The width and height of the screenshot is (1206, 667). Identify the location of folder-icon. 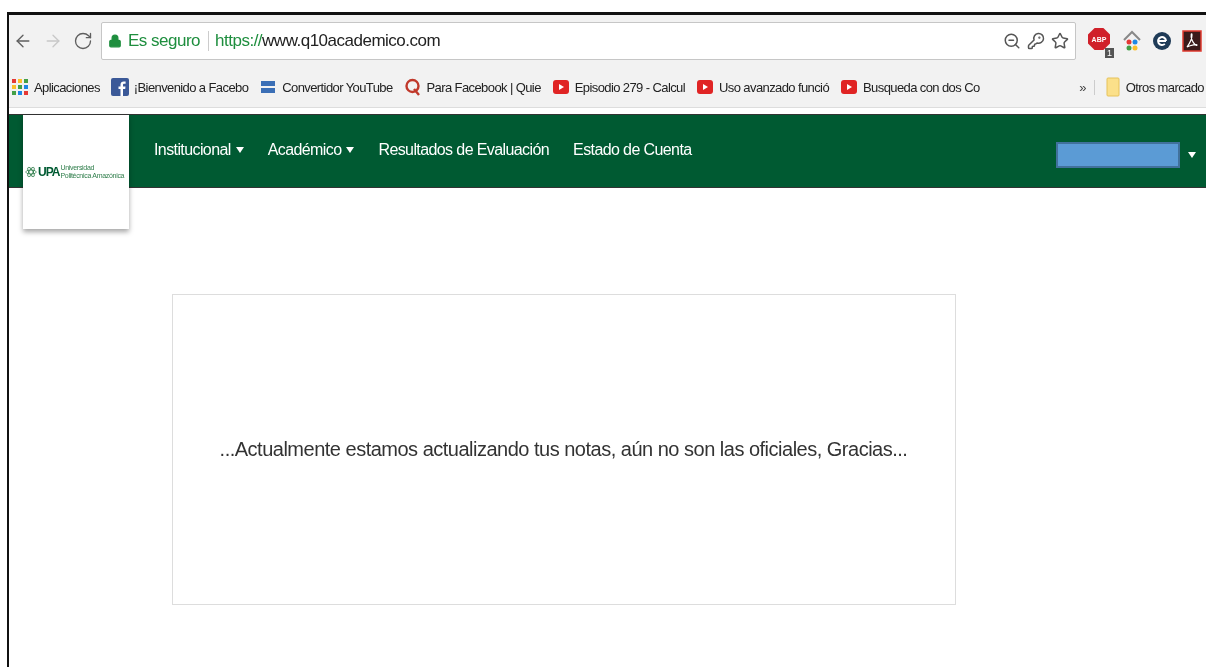
(1112, 87).